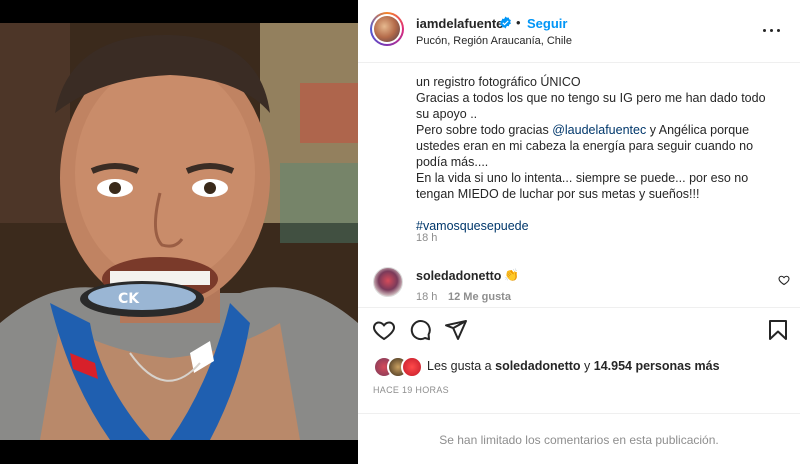 The height and width of the screenshot is (464, 800). I want to click on caption-time: 18 h, so click(427, 238).